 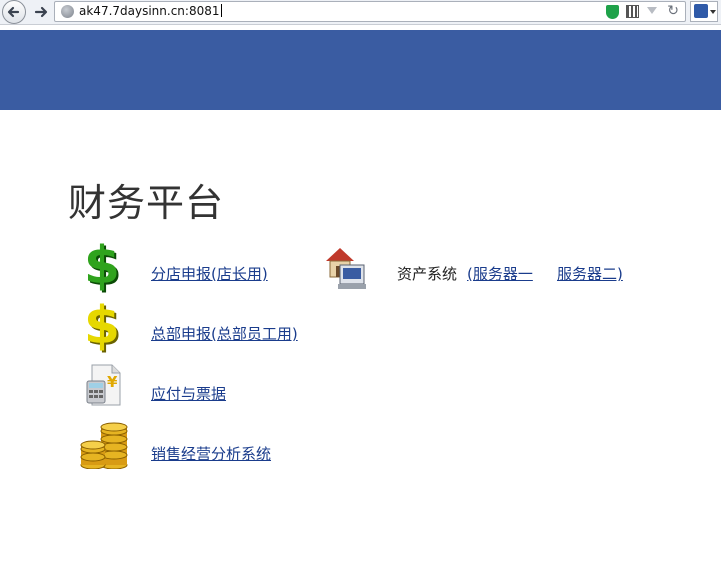 I want to click on dollar-yellow-icon: $, so click(x=102, y=326).